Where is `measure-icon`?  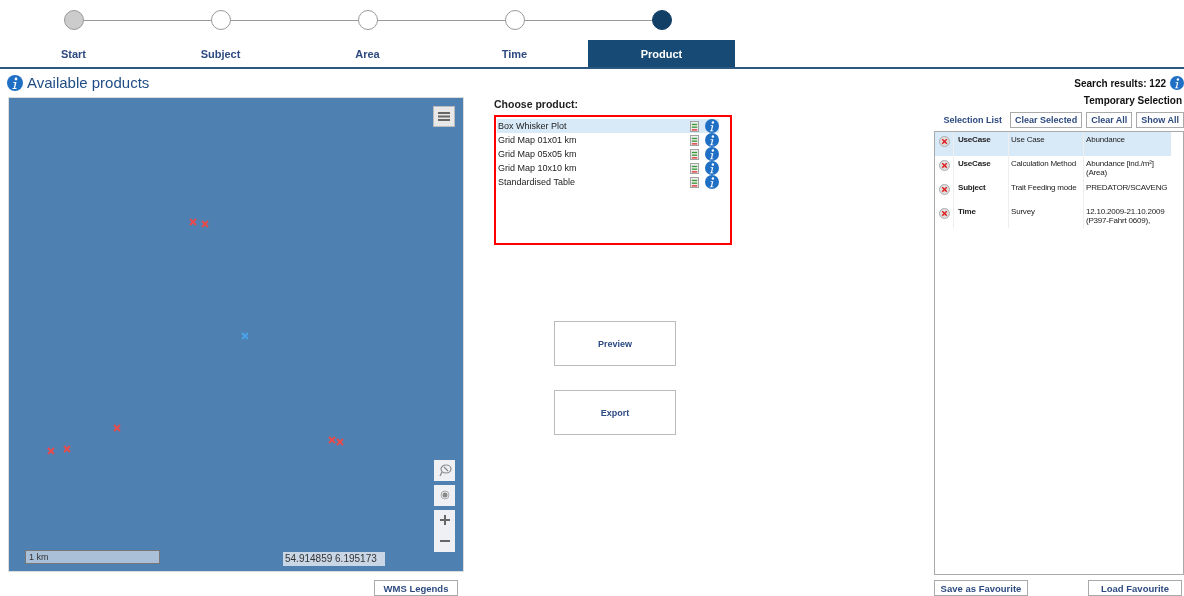 measure-icon is located at coordinates (444, 470).